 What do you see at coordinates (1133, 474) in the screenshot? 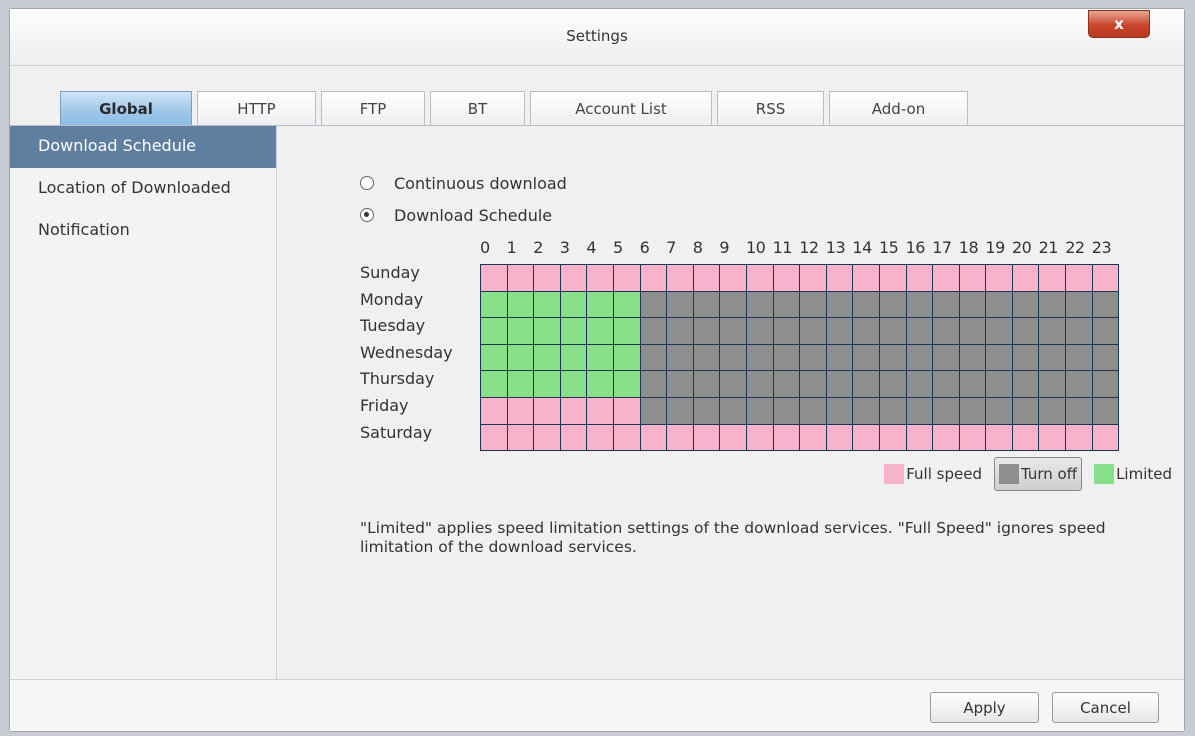
I see `legend-limited: Limited` at bounding box center [1133, 474].